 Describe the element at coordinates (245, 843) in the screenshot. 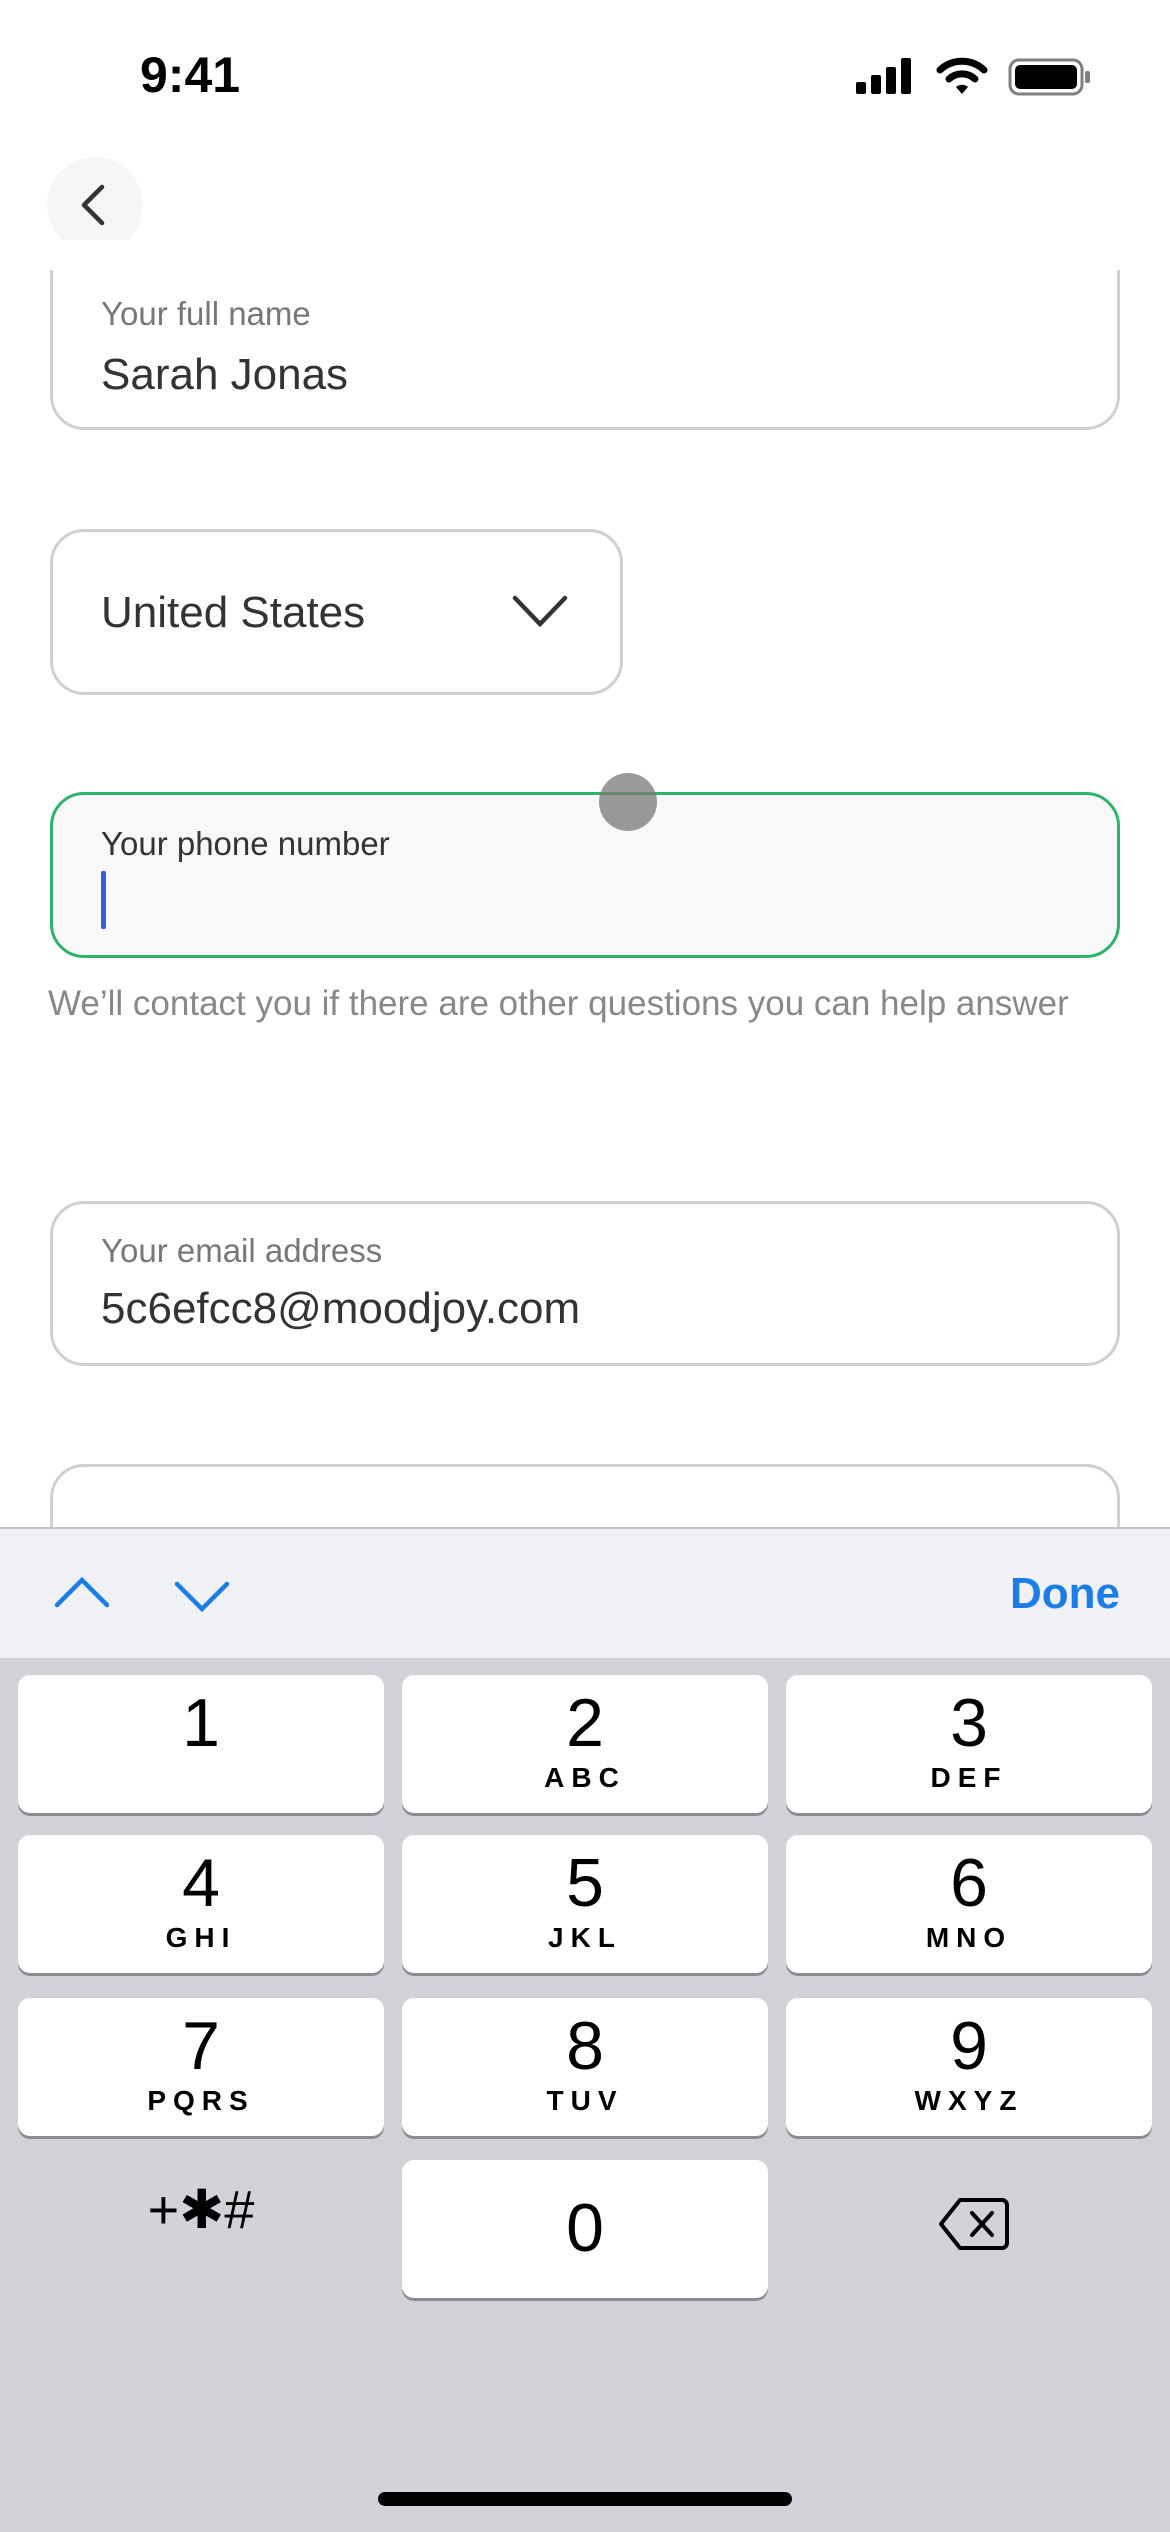

I see `phone-number-label: Your phone number` at that location.